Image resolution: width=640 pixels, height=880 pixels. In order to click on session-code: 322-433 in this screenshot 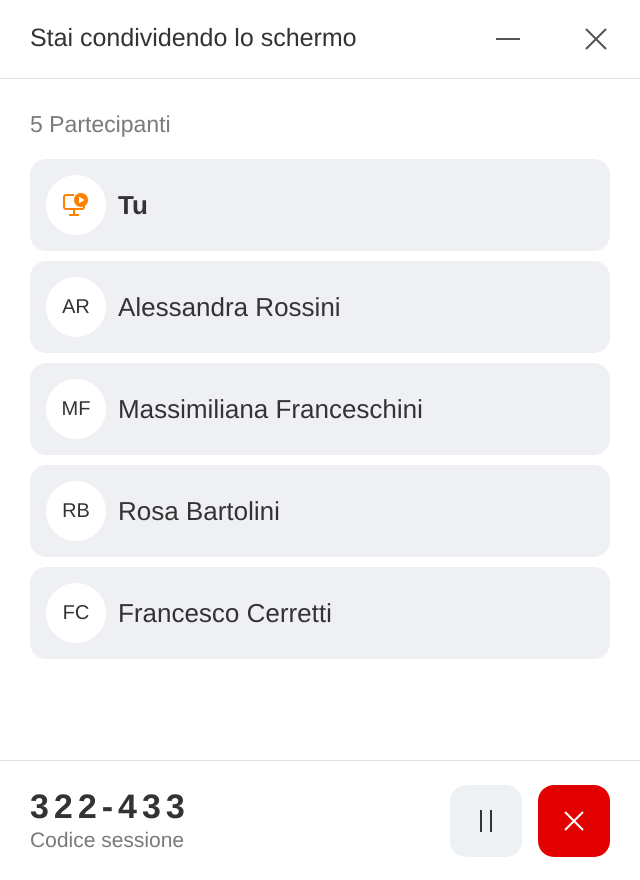, I will do `click(110, 807)`.